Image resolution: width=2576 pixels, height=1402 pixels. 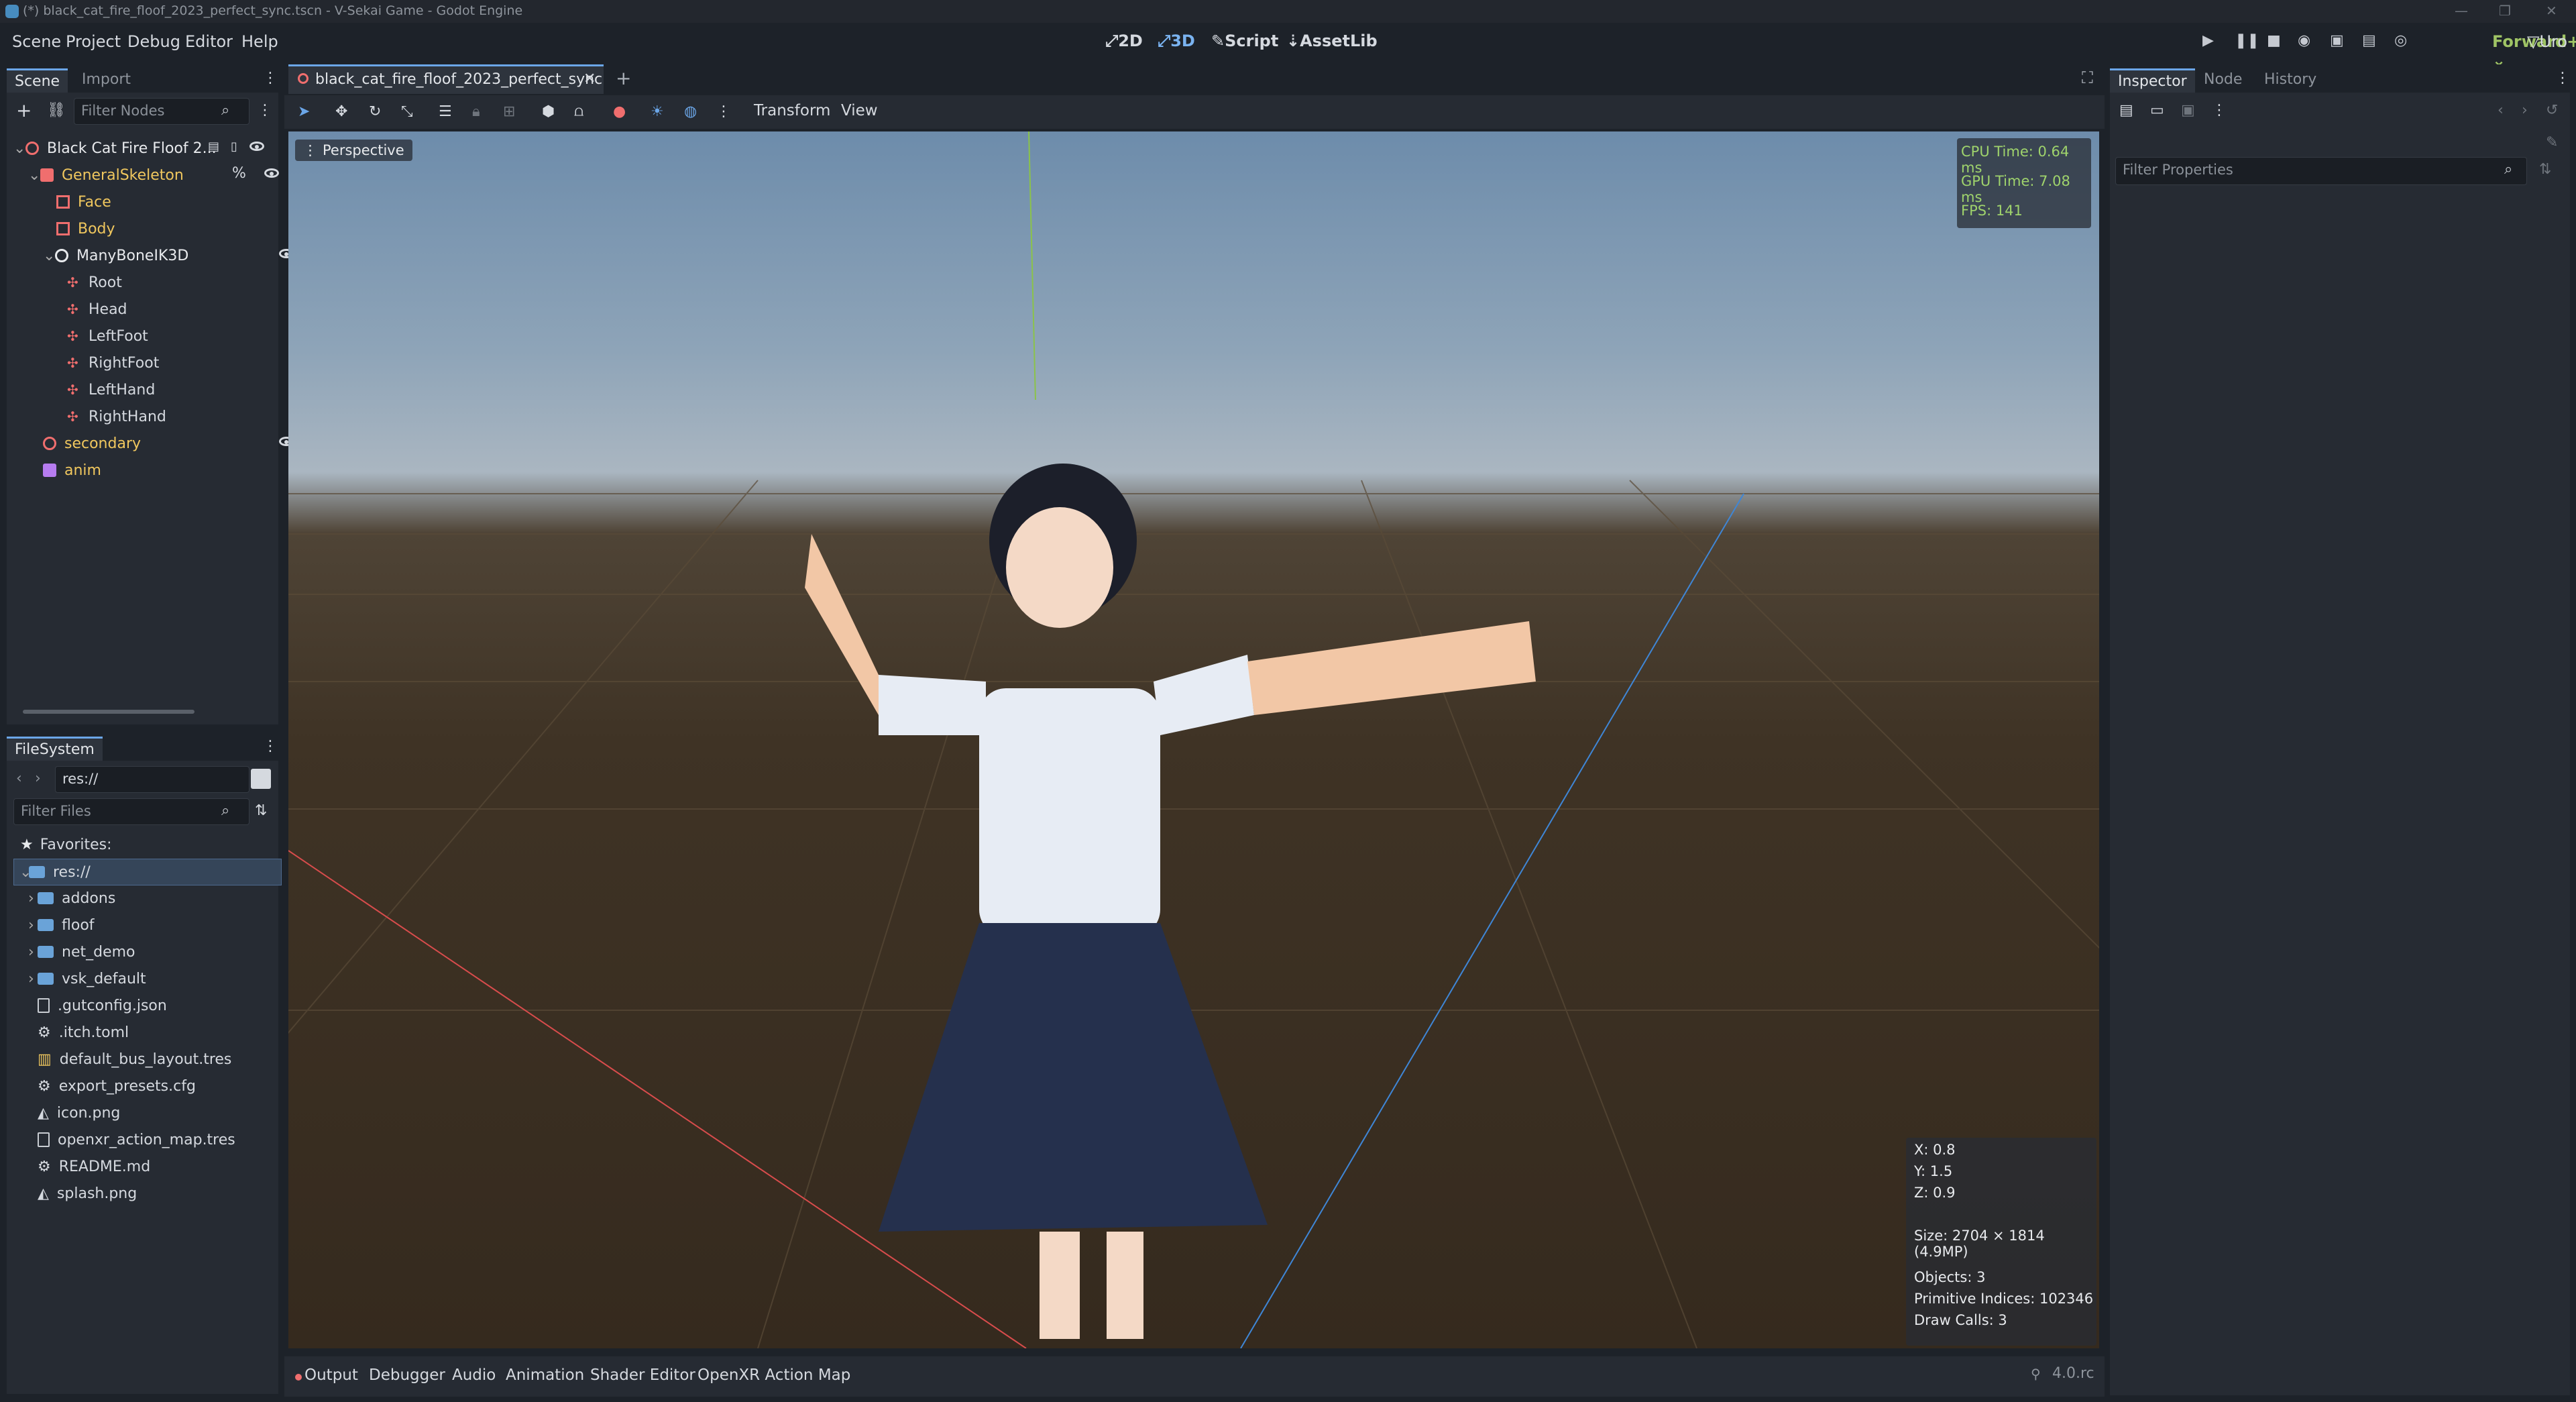 I want to click on menu-help: Help, so click(x=259, y=42).